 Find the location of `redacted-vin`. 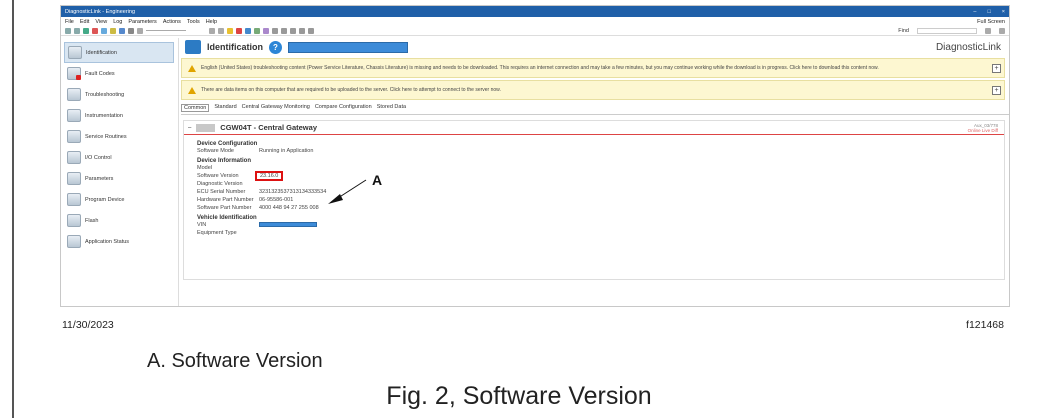

redacted-vin is located at coordinates (288, 224).